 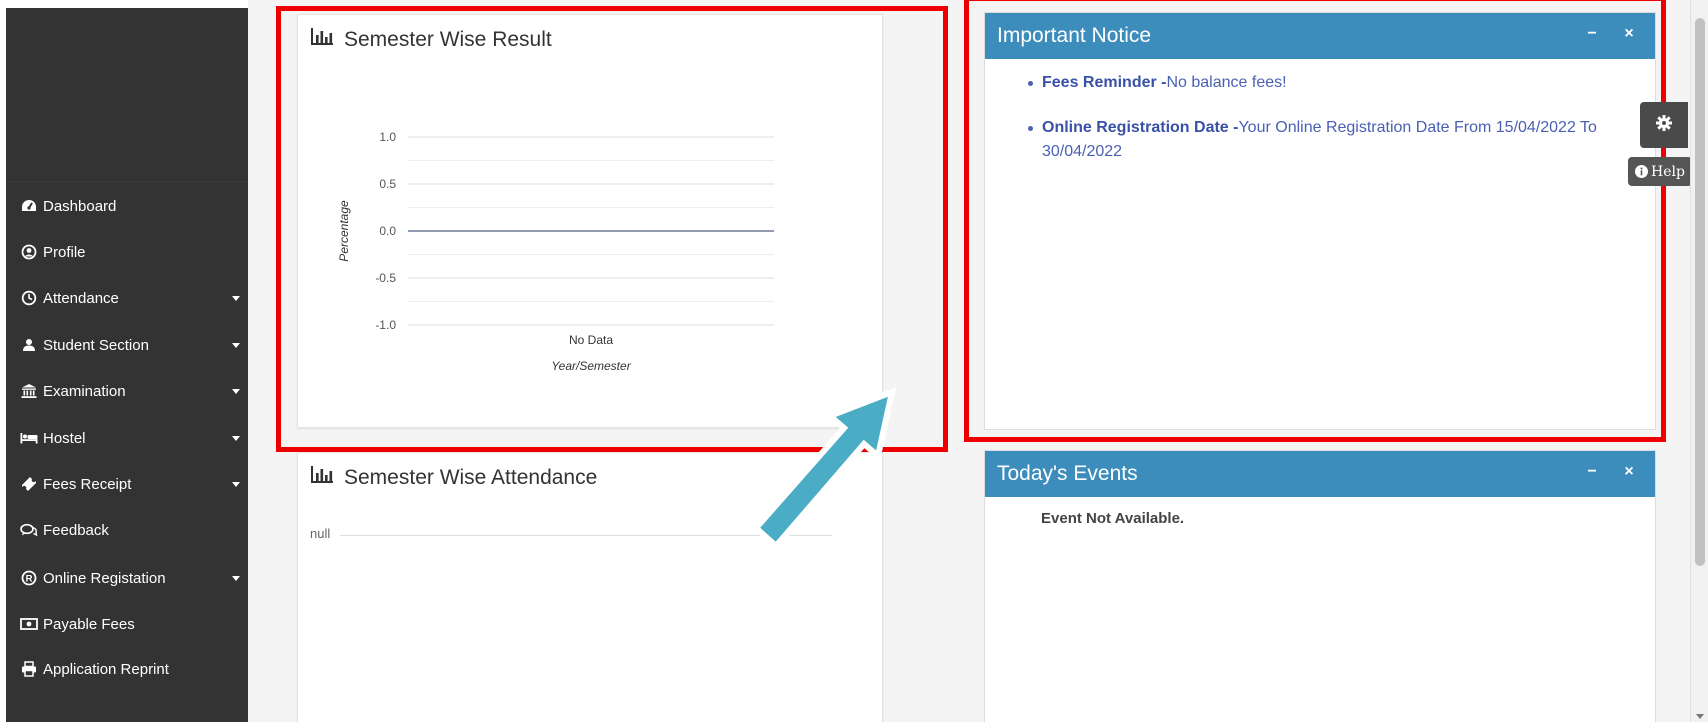 What do you see at coordinates (1642, 171) in the screenshot?
I see `info-icon` at bounding box center [1642, 171].